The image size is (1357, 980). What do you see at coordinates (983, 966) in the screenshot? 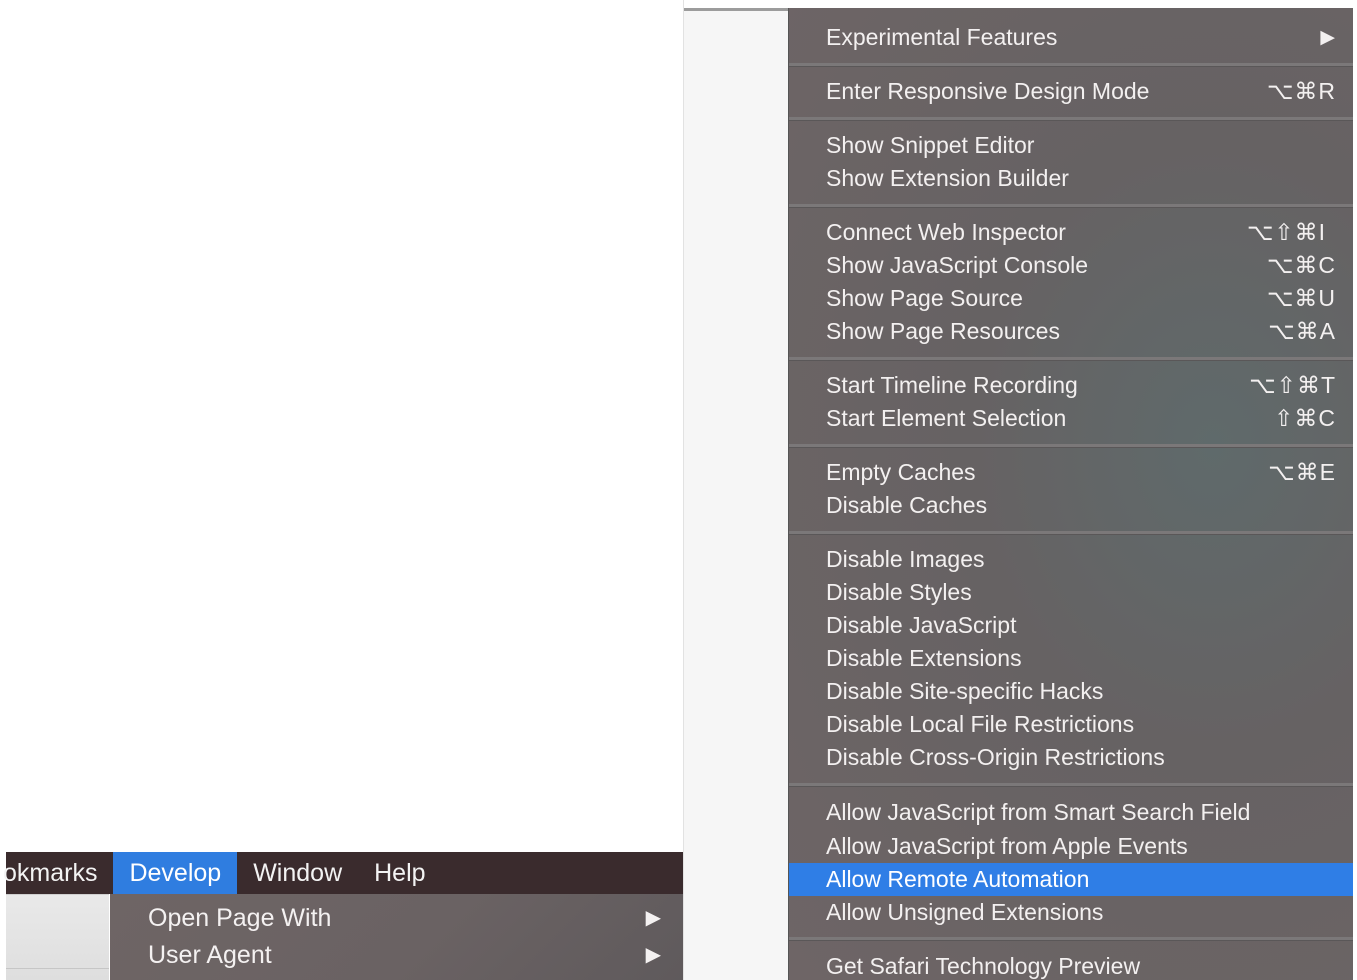
I see `menu-item-label: Get Safari Technology Preview` at bounding box center [983, 966].